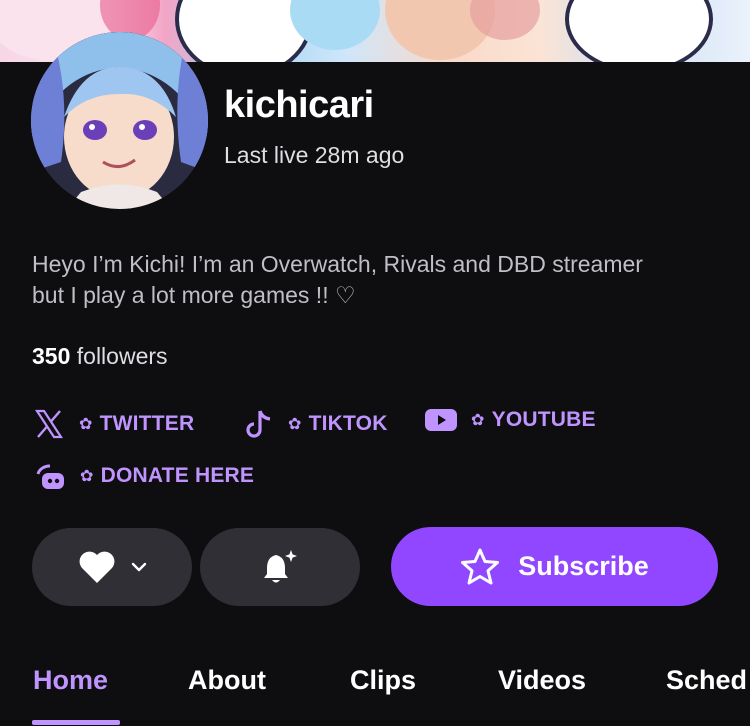  I want to click on social-link-twitter: ✿ TWITTER, so click(113, 424).